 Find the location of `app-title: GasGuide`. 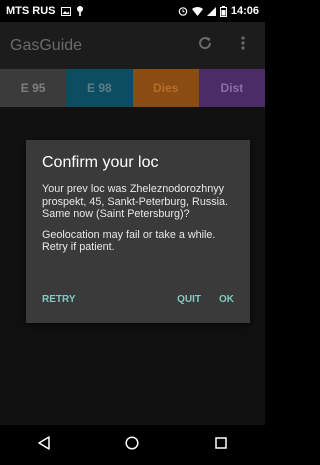

app-title: GasGuide is located at coordinates (46, 45).